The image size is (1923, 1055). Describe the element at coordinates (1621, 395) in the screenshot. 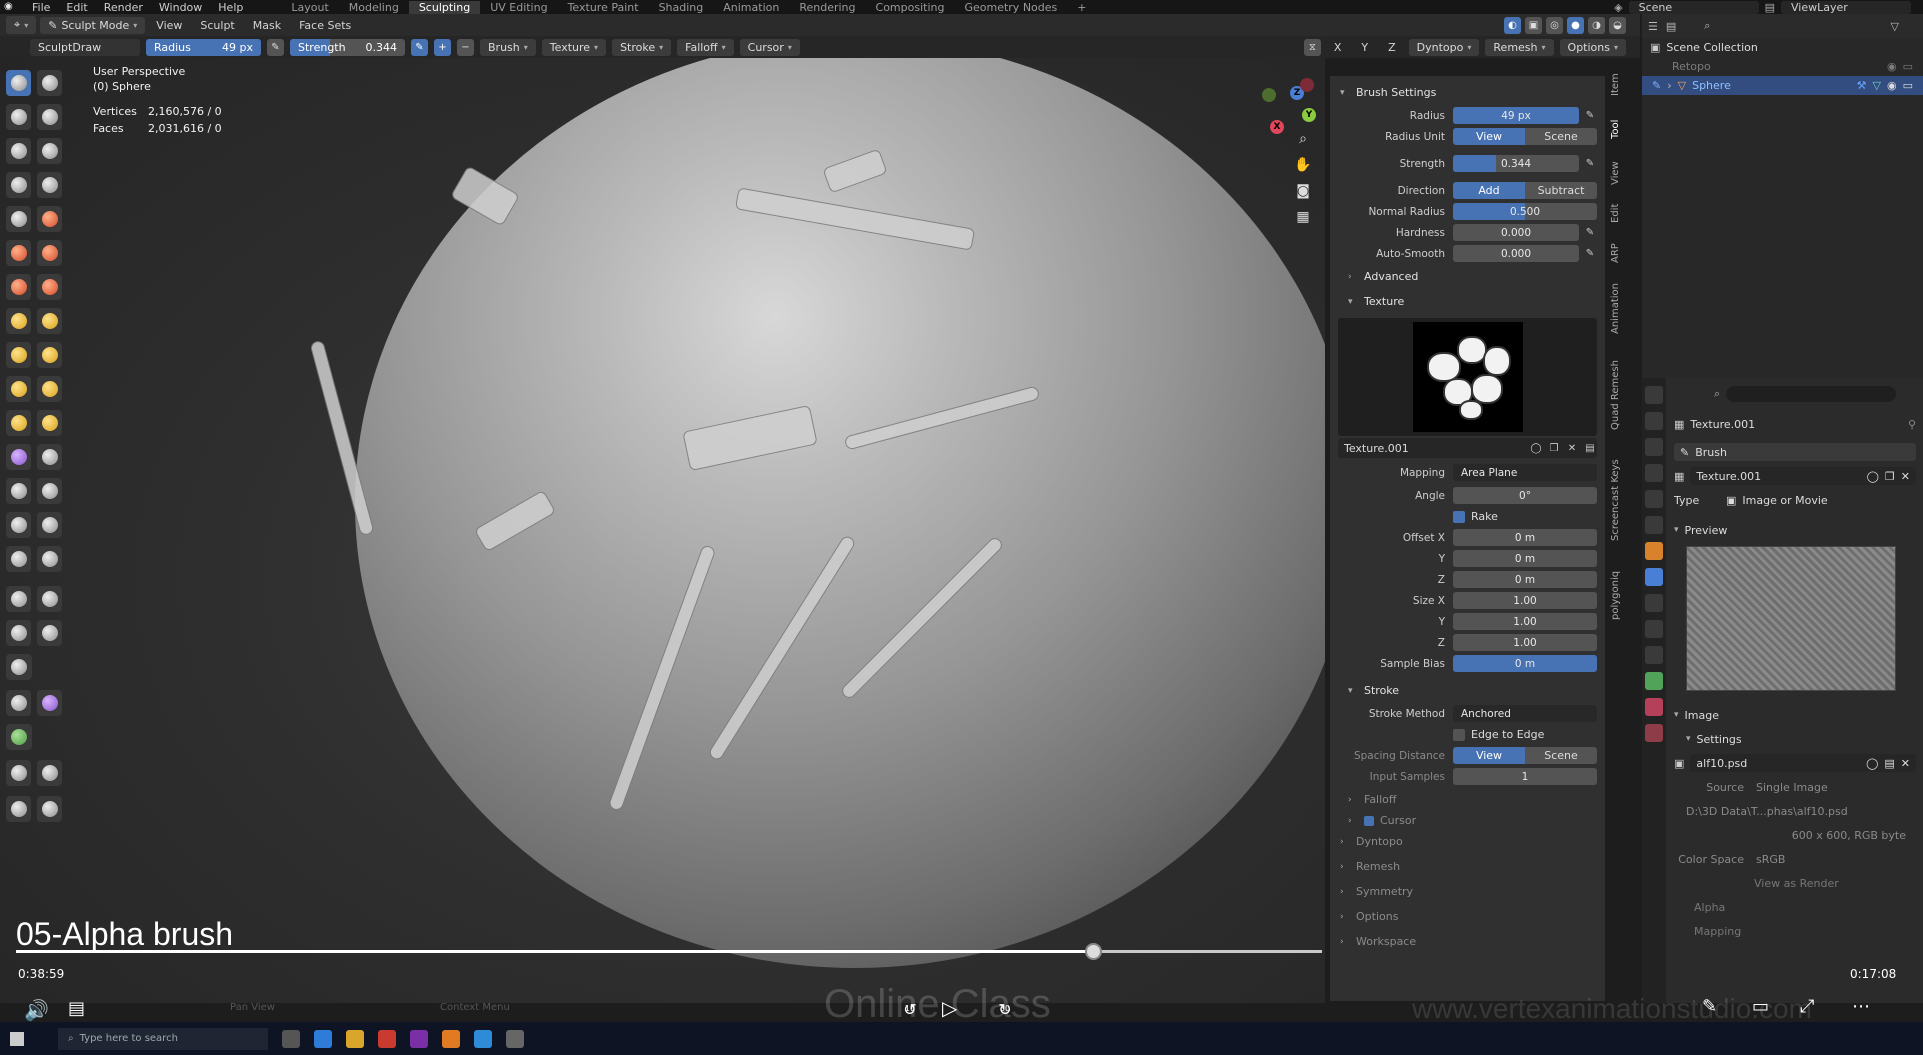

I see `vtab-quad-remesh: Quad Remesh` at that location.